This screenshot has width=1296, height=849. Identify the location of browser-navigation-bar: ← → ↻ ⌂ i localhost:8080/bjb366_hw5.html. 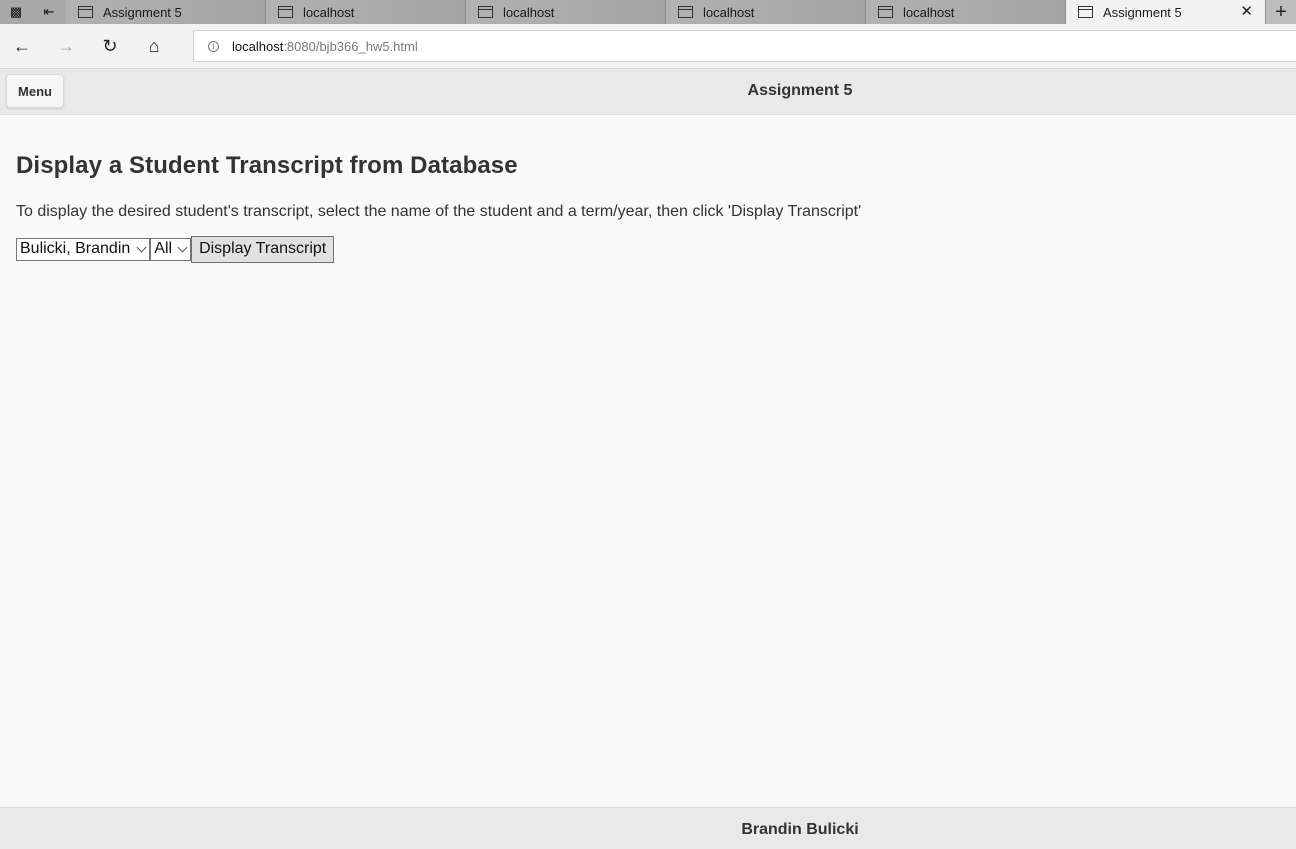
(648, 46).